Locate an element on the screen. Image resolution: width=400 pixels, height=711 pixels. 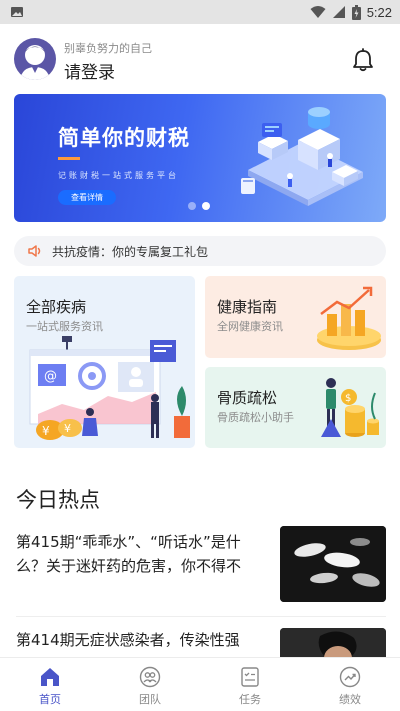
wifi-icon is located at coordinates (318, 12).